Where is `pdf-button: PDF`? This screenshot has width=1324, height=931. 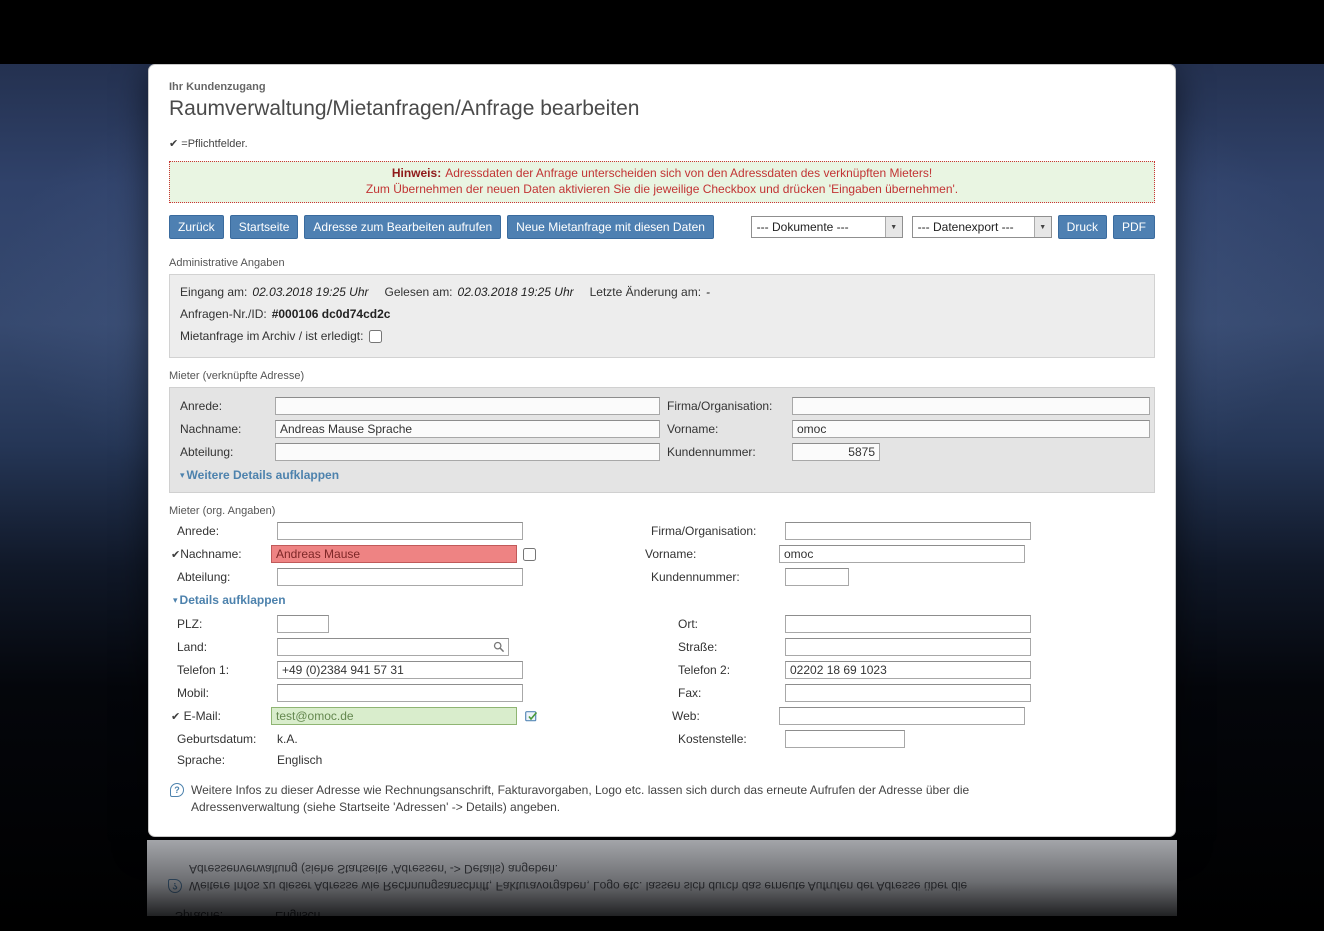 pdf-button: PDF is located at coordinates (1134, 227).